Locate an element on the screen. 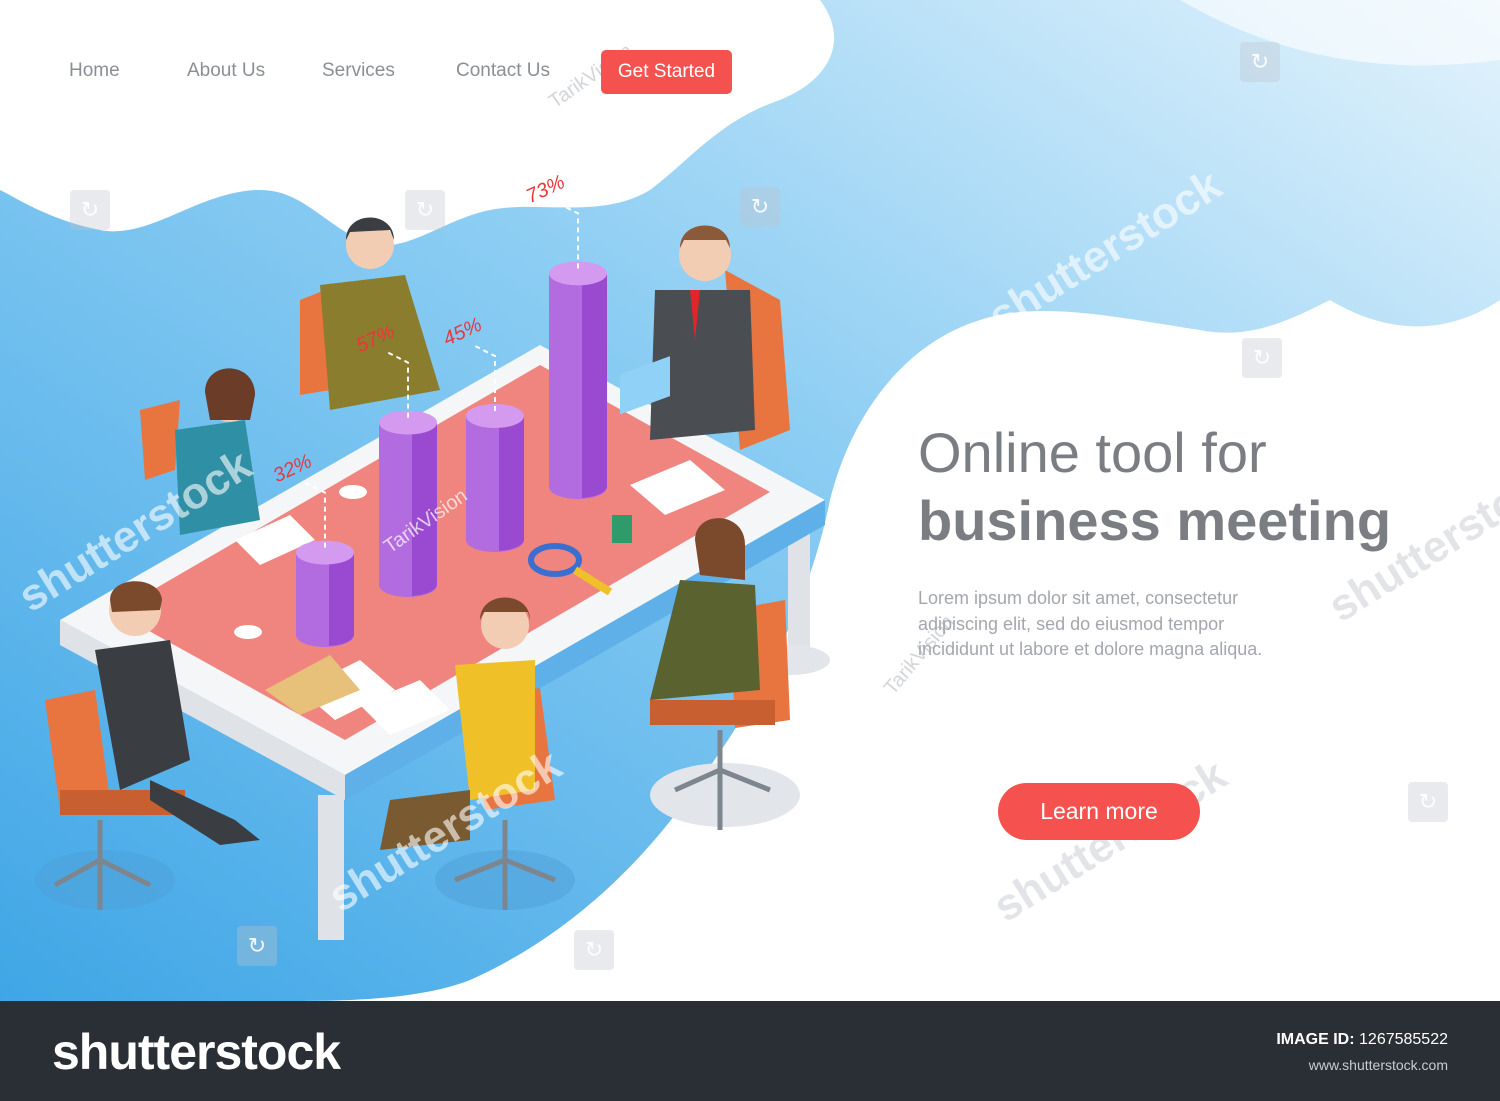  bar-label: 73% is located at coordinates (546, 189).